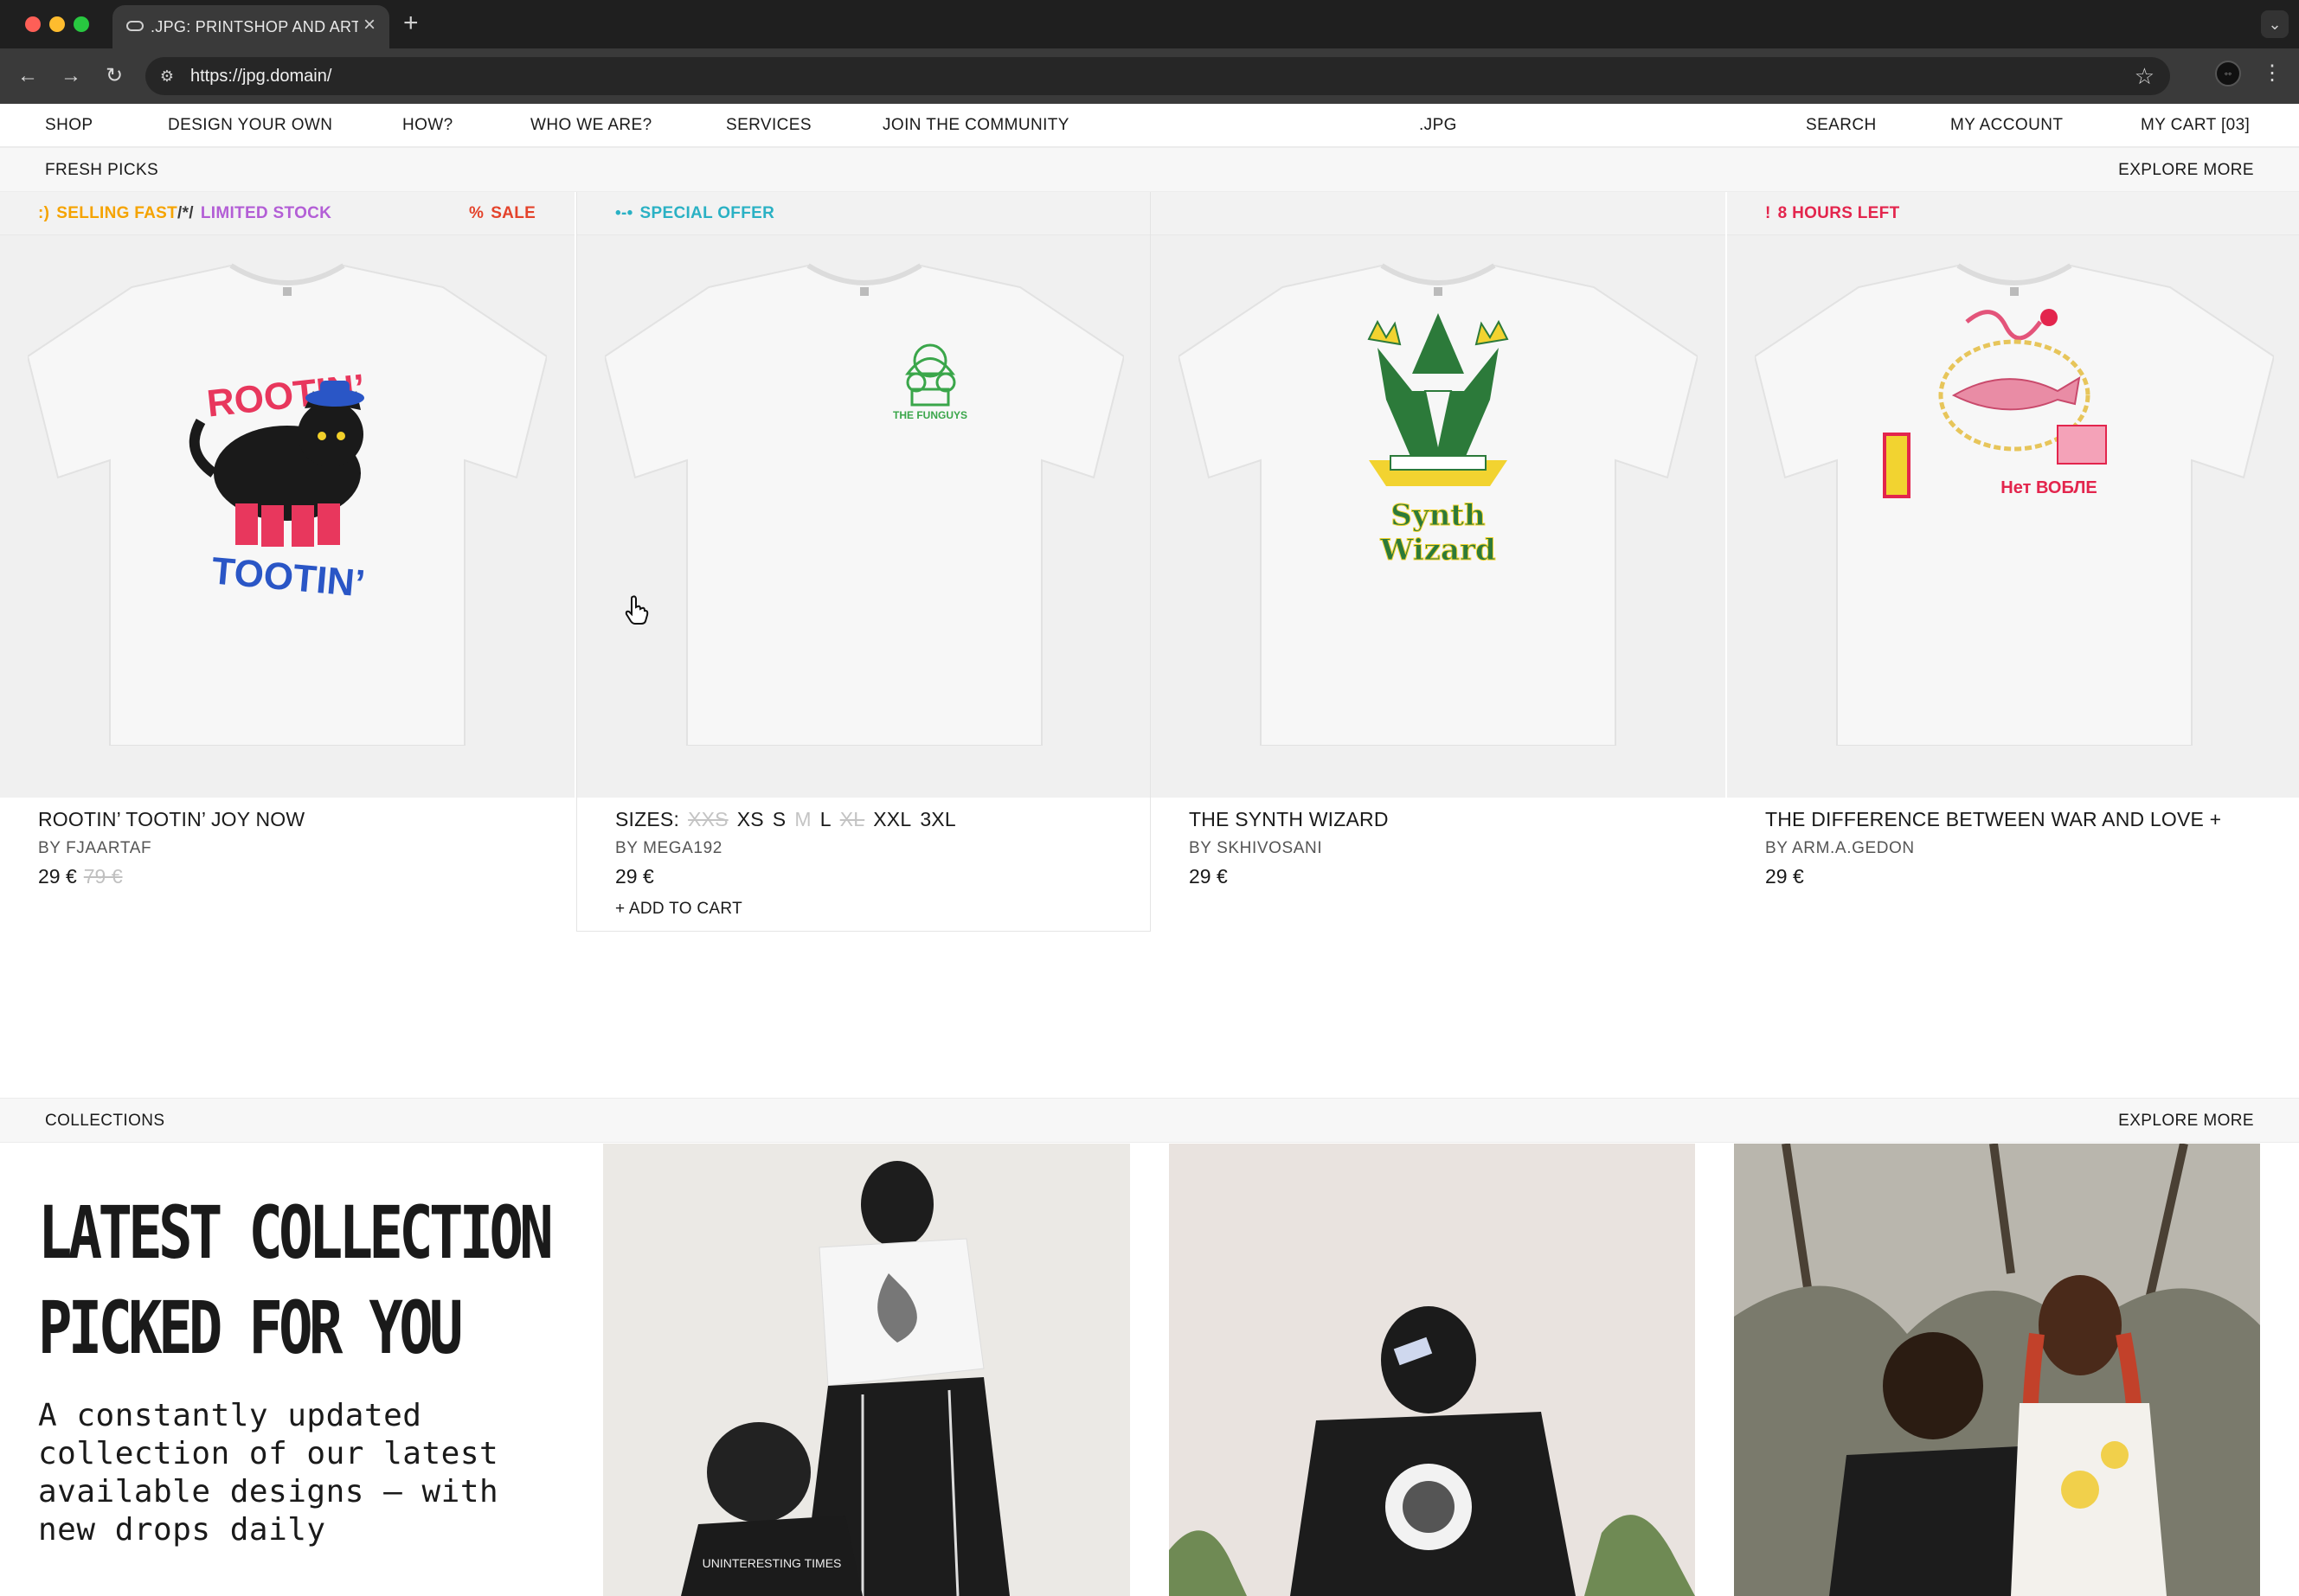 The image size is (2299, 1596). What do you see at coordinates (28, 76) in the screenshot?
I see `back-arrow-icon: ←` at bounding box center [28, 76].